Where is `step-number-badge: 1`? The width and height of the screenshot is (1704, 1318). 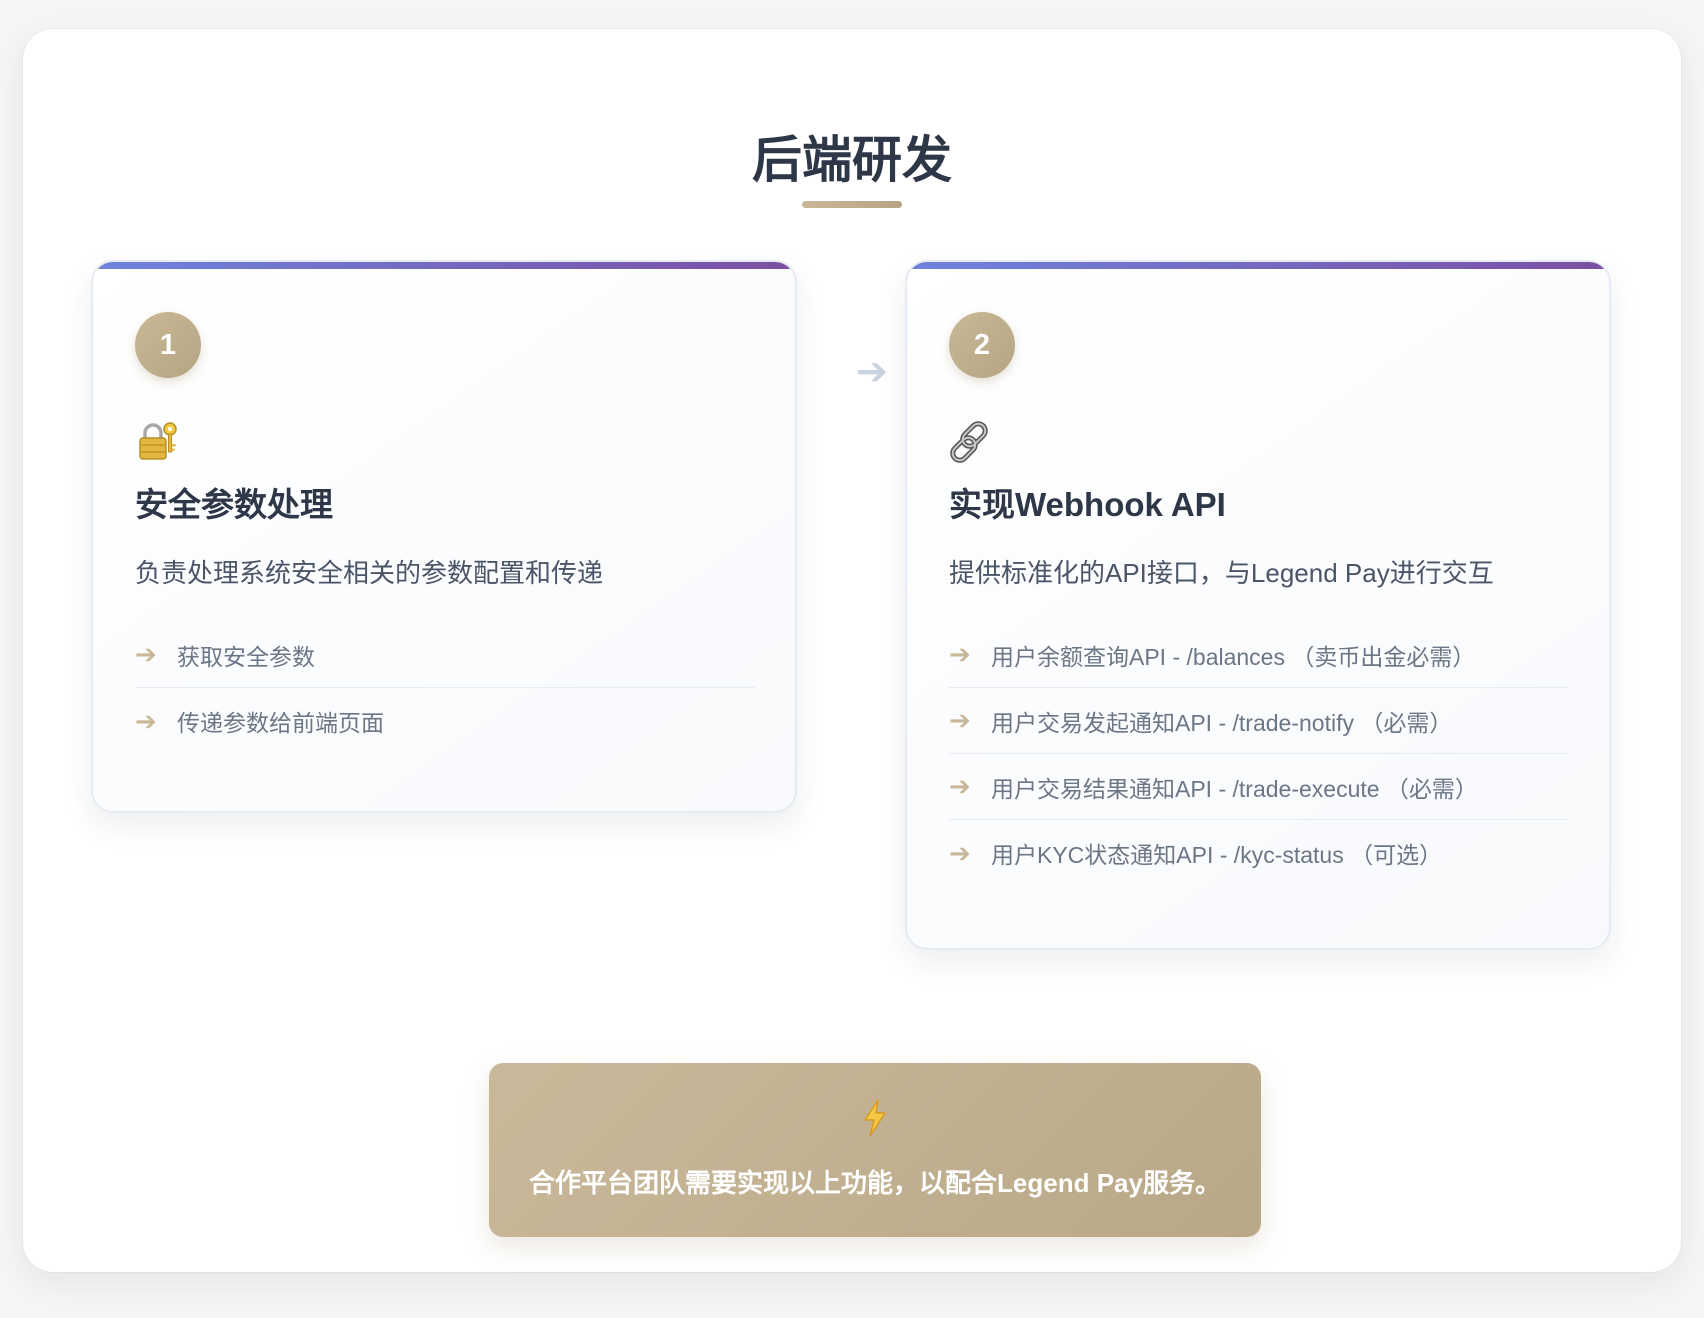
step-number-badge: 1 is located at coordinates (168, 345).